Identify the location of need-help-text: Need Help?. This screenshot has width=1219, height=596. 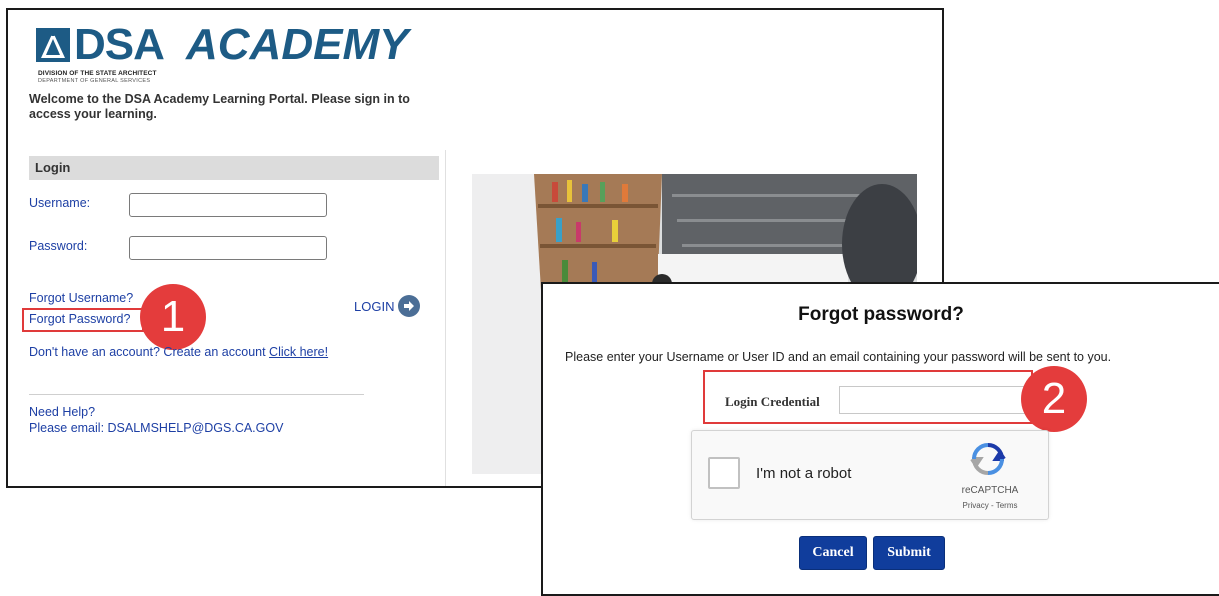
(62, 412).